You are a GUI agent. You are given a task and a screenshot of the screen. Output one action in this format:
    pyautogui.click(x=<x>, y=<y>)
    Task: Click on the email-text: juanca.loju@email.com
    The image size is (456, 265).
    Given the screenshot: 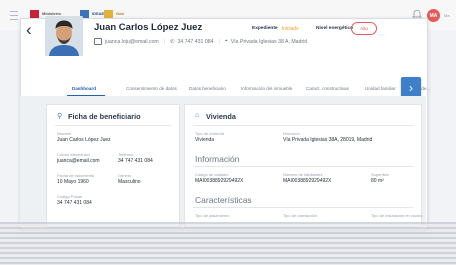 What is the action you would take?
    pyautogui.click(x=132, y=41)
    